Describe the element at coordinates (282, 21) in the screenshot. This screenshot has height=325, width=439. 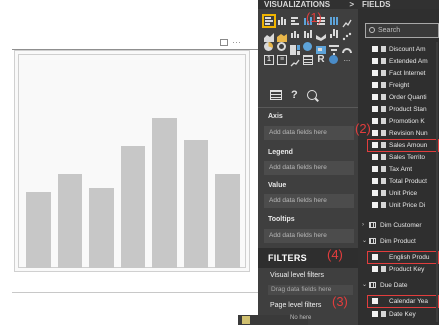
I see `stacked-column-chart-icon` at that location.